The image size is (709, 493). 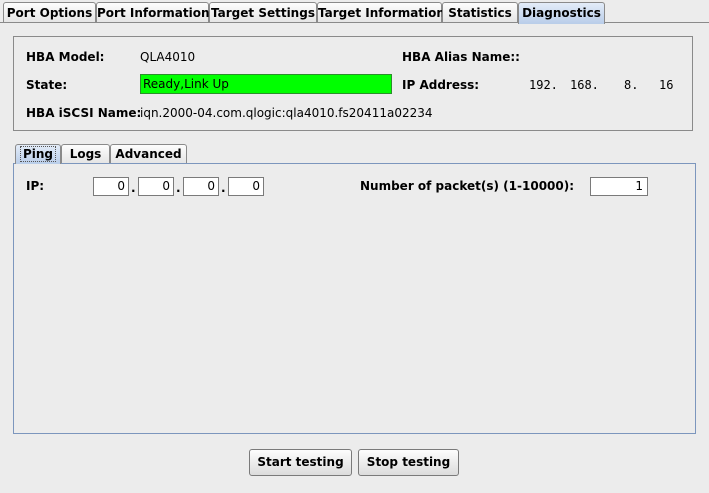 What do you see at coordinates (168, 57) in the screenshot?
I see `hba-model-value: QLA4010` at bounding box center [168, 57].